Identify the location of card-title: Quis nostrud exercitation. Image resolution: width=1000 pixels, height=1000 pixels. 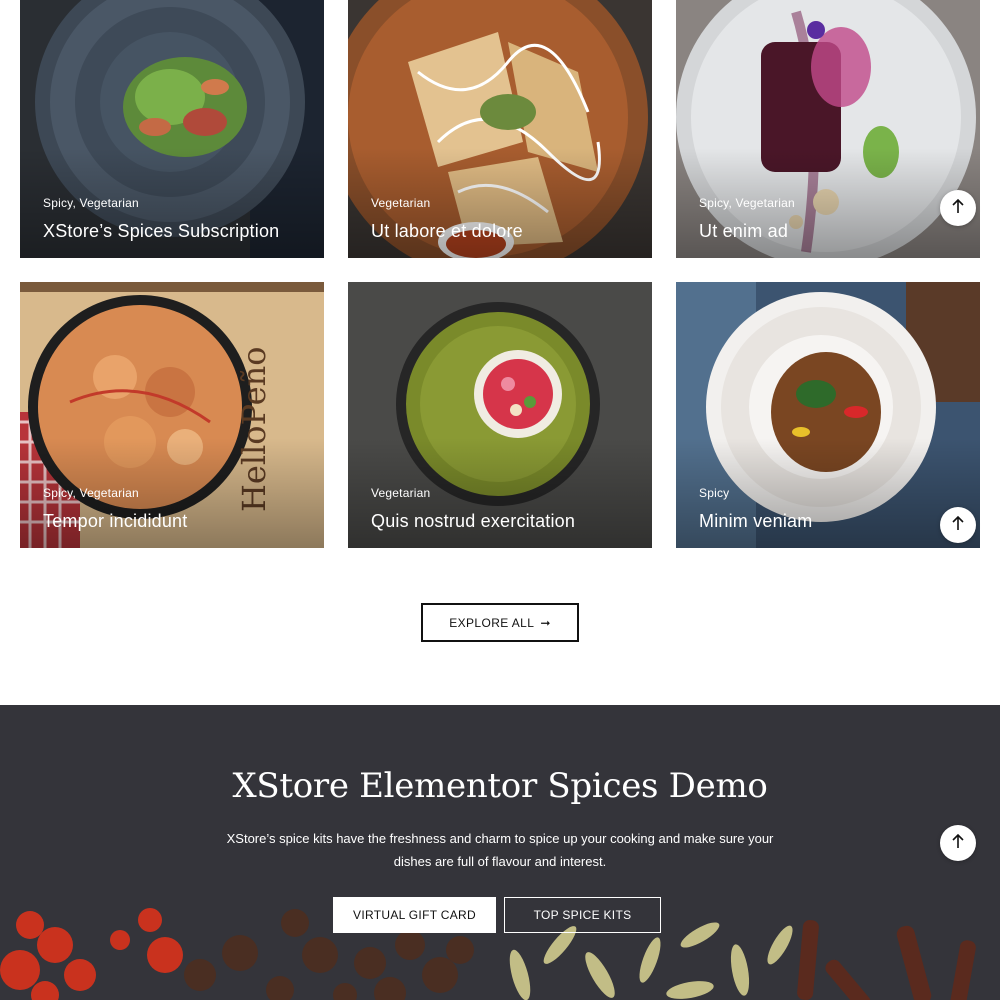
(473, 521).